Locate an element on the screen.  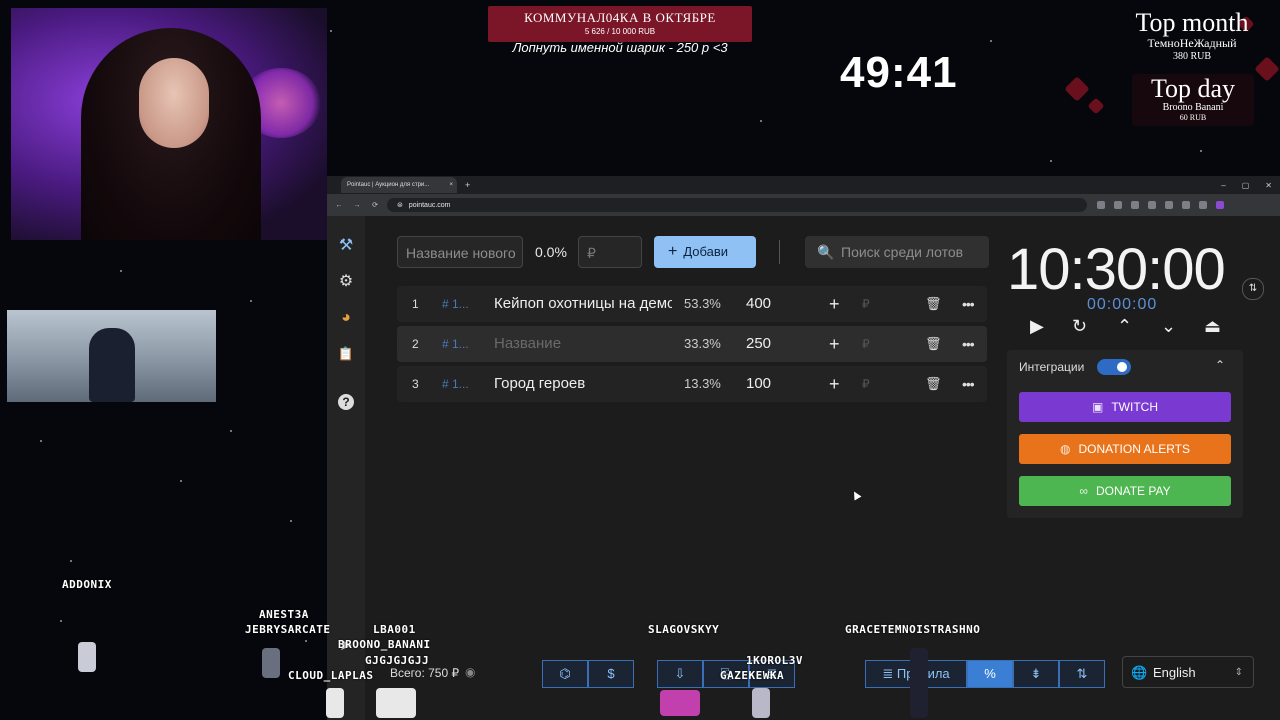
chat-name: SLAGOVSKYY is located at coordinates (684, 629).